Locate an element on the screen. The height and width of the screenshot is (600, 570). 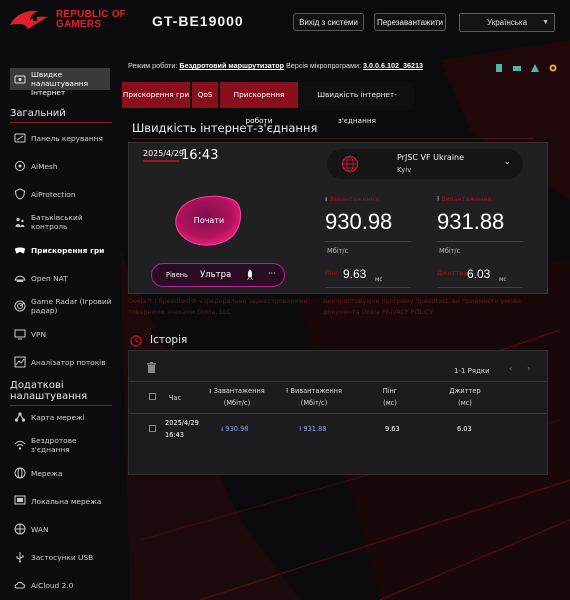
privacy-policy-link: документа Ookla PRIVACY POLICY is located at coordinates (422, 312).